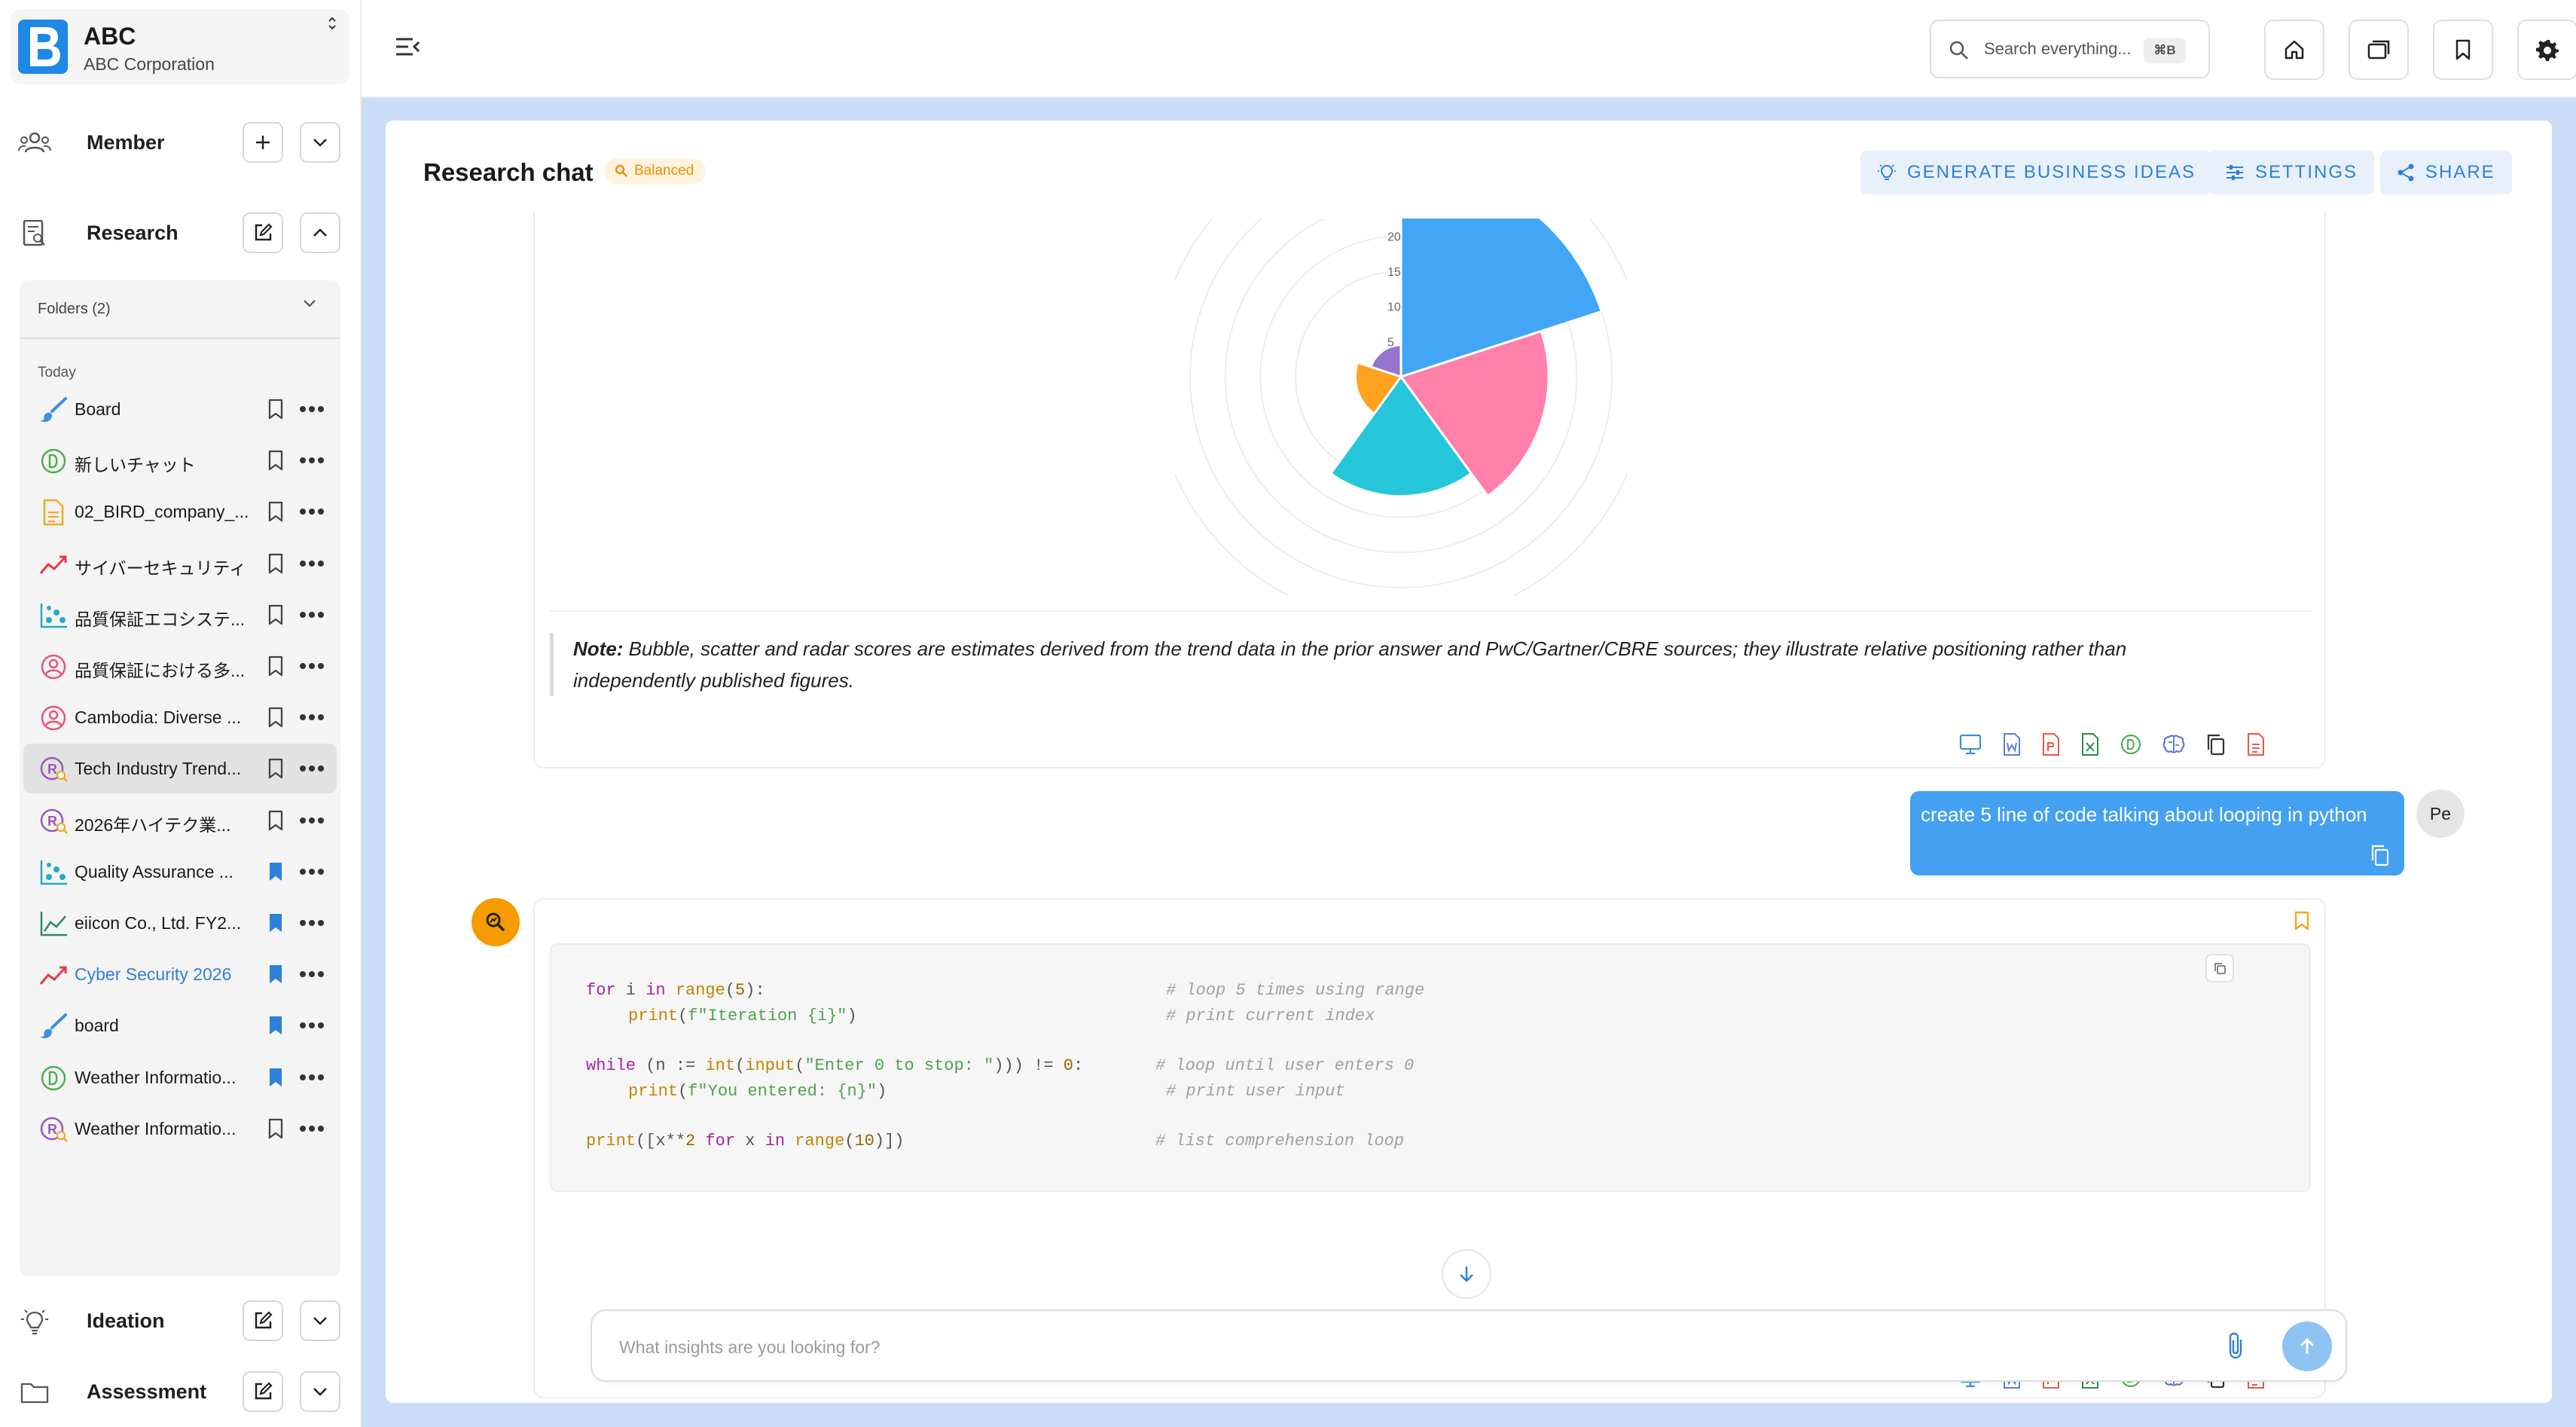 The width and height of the screenshot is (2576, 1427). What do you see at coordinates (320, 1320) in the screenshot?
I see `expand-ideation-button` at bounding box center [320, 1320].